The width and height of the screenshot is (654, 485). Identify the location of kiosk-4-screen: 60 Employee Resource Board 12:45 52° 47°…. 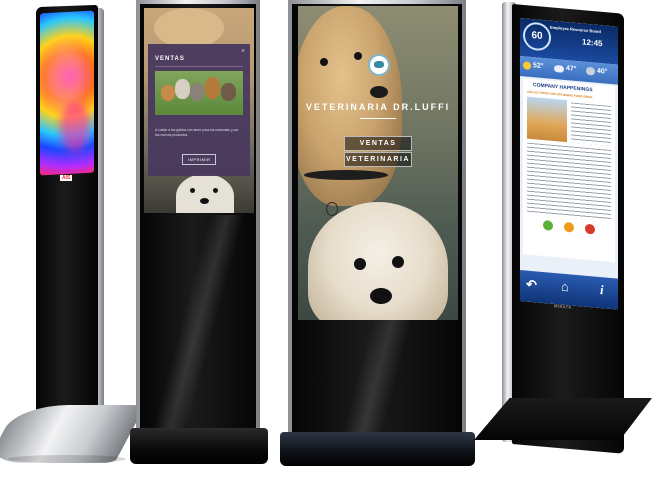
(569, 164).